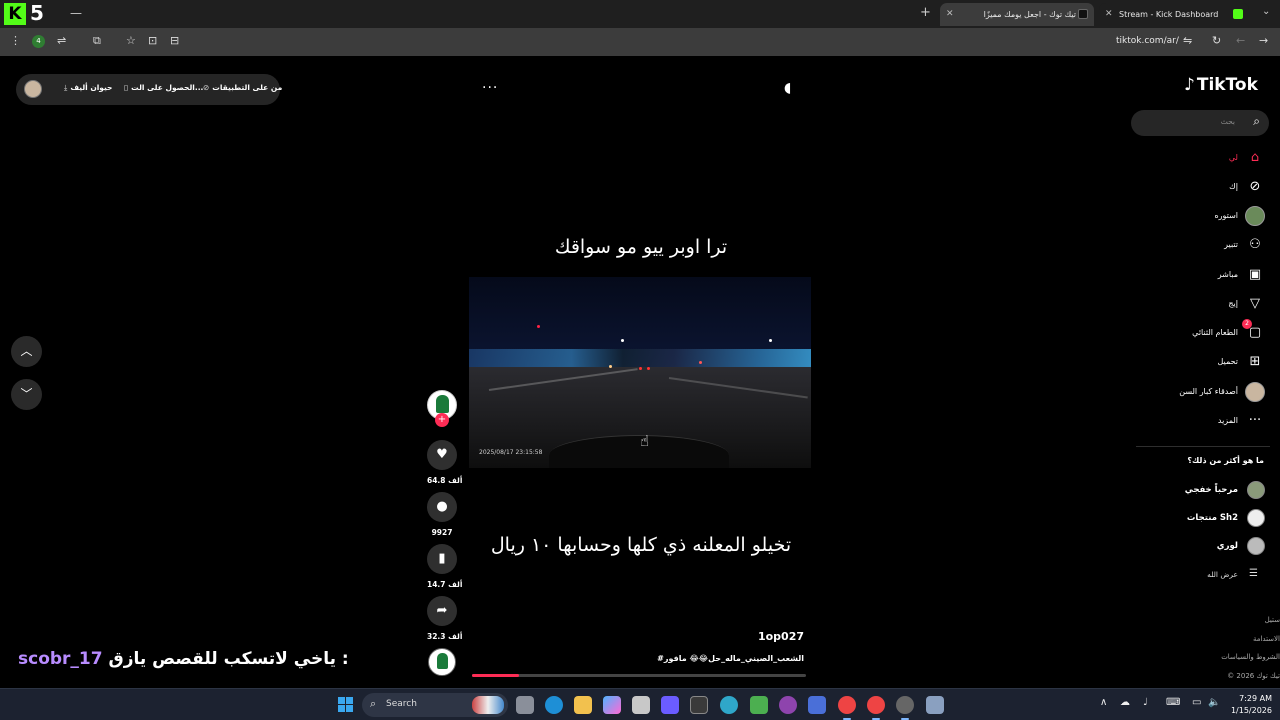 The image size is (1280, 720). What do you see at coordinates (1103, 702) in the screenshot?
I see `tray-chevron-icon: ∧` at bounding box center [1103, 702].